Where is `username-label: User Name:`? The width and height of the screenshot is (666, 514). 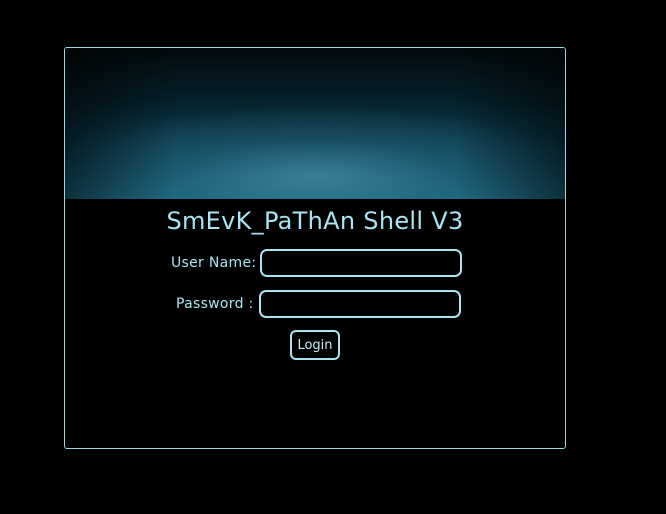 username-label: User Name: is located at coordinates (214, 263).